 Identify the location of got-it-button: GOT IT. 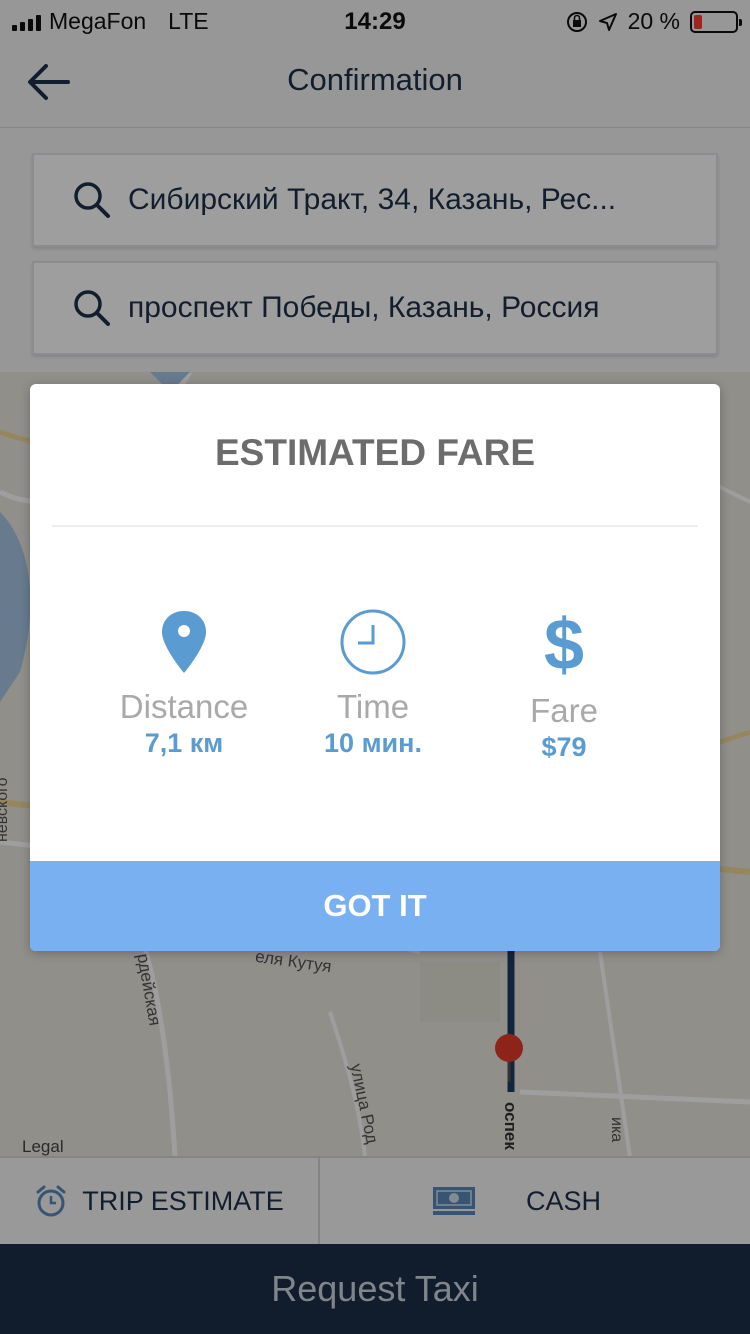
(375, 906).